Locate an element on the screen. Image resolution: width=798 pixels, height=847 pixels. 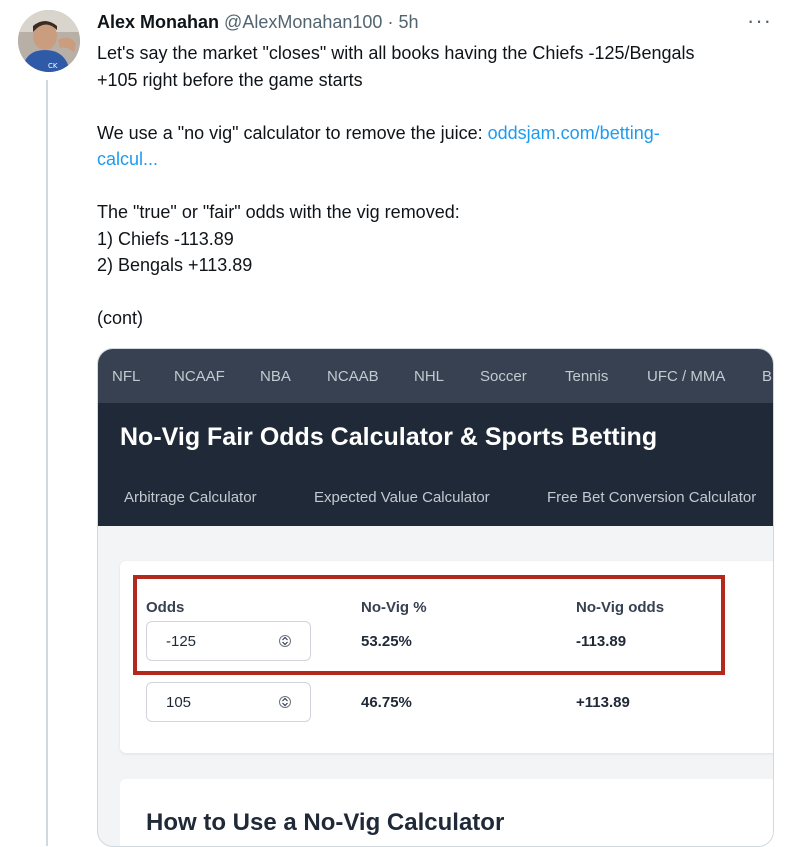
tab-expected-value-calculator: Expected Value Calculator is located at coordinates (402, 497).